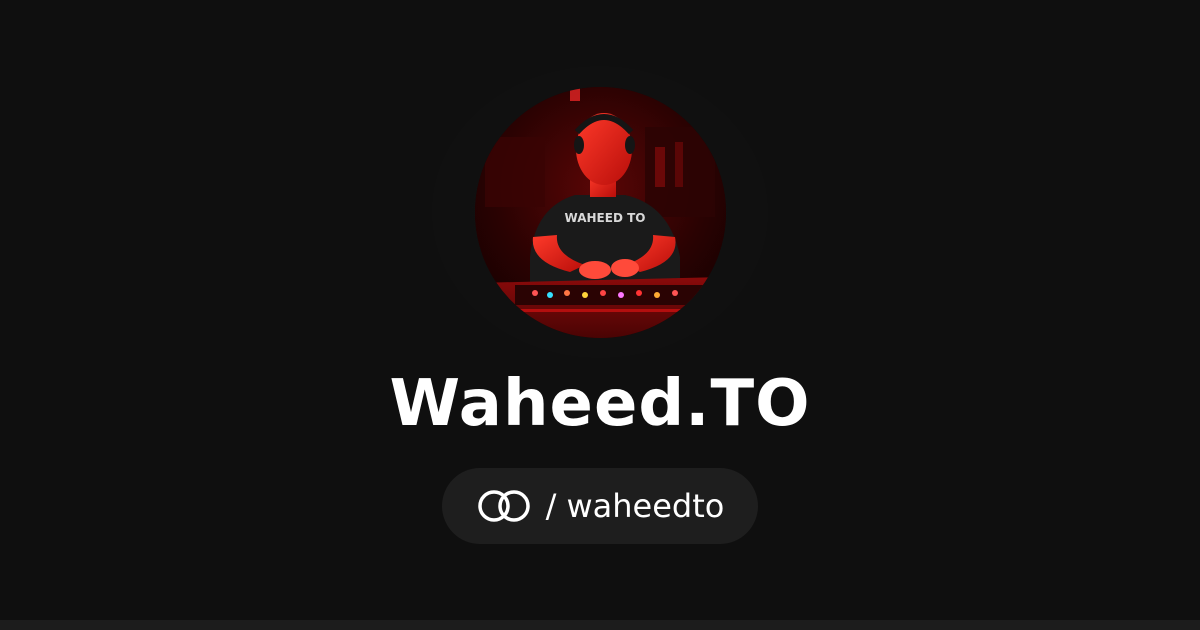  What do you see at coordinates (605, 218) in the screenshot?
I see `shirt-text: WAHEED TO` at bounding box center [605, 218].